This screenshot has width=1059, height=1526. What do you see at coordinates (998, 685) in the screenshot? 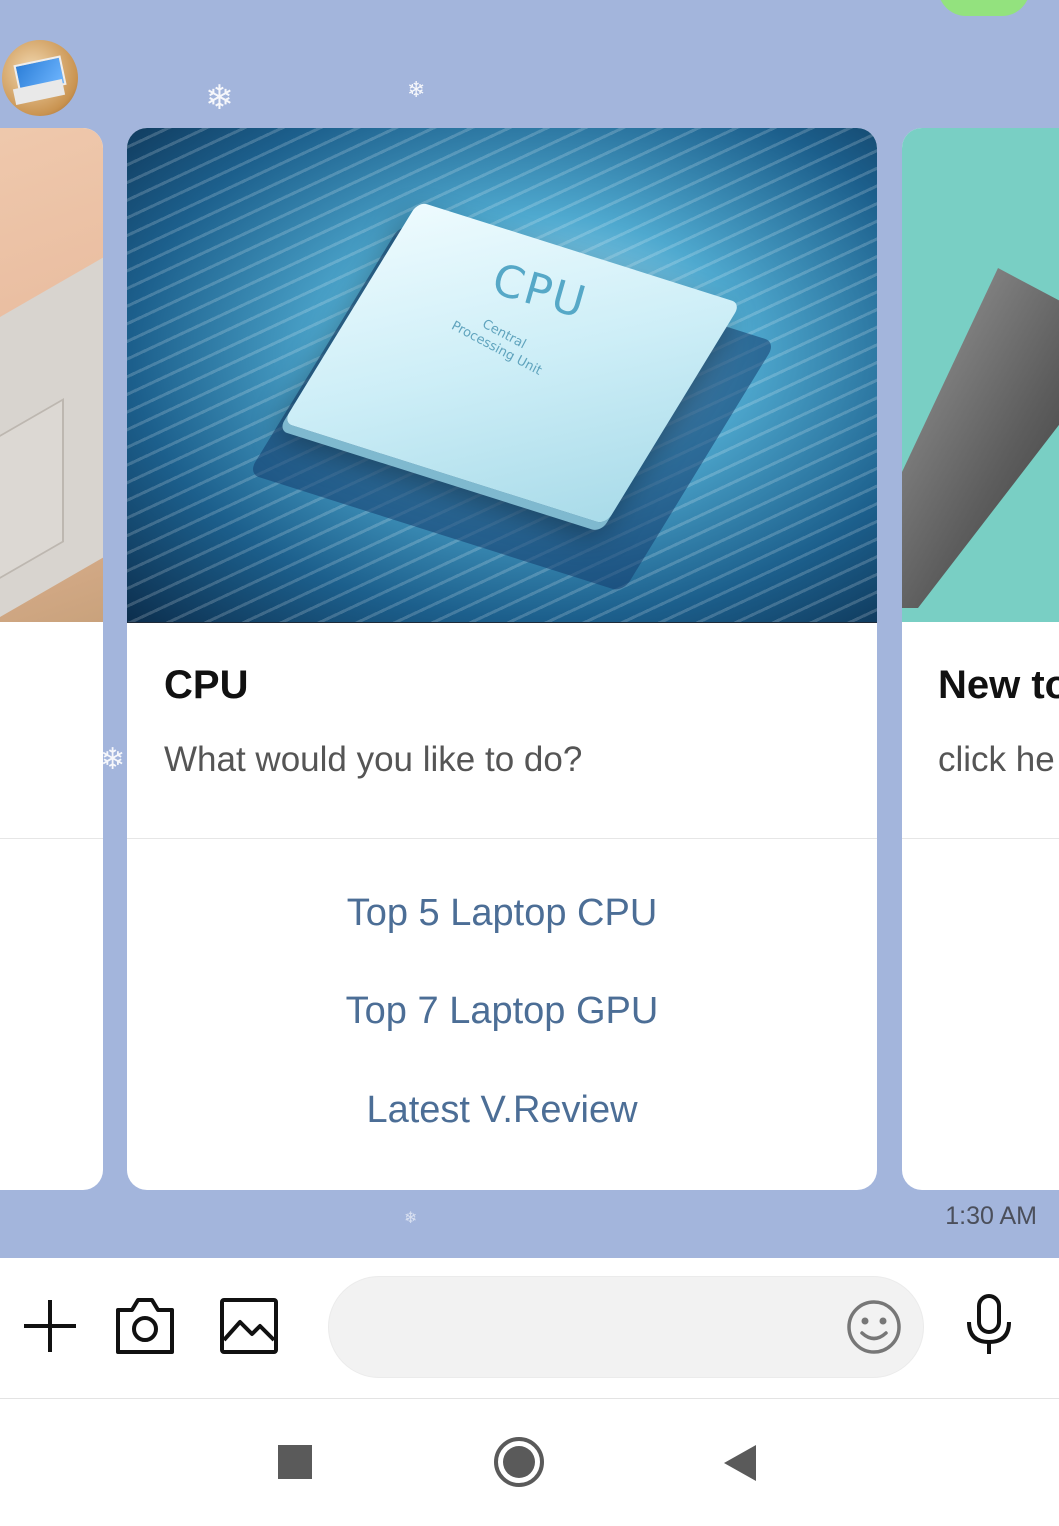
I see `card-title: New to` at bounding box center [998, 685].